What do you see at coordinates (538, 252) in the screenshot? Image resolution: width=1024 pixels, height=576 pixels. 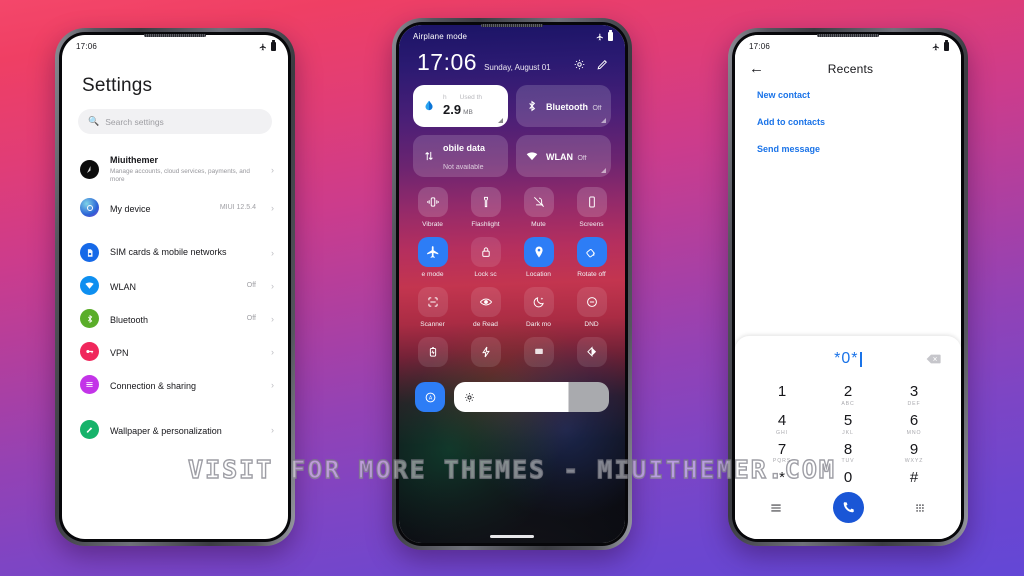 I see `location-pin-icon` at bounding box center [538, 252].